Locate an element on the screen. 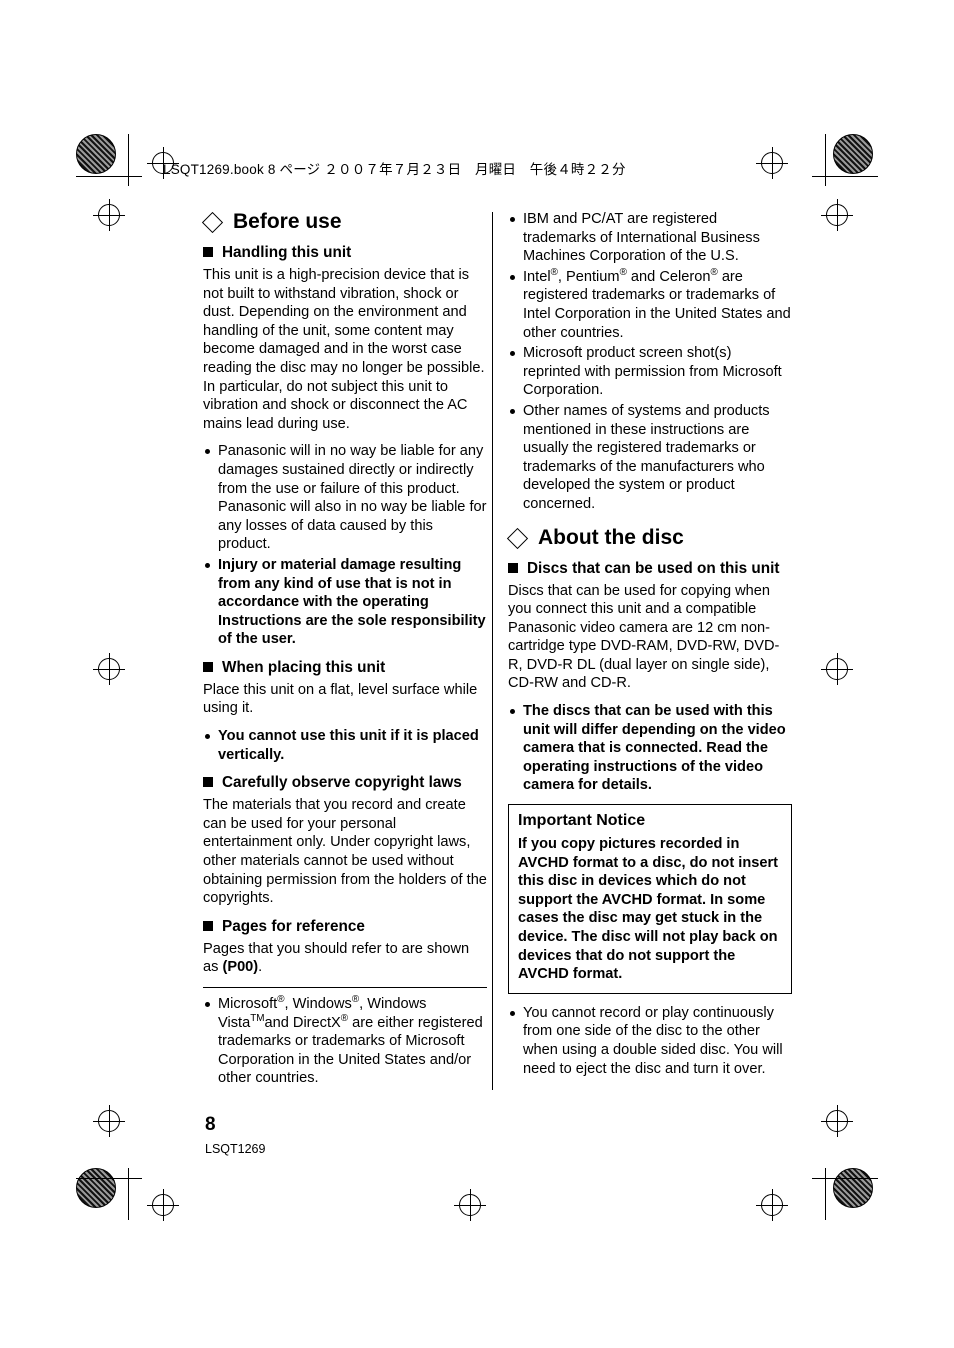 The width and height of the screenshot is (954, 1348). intel-text-b: , Pentium is located at coordinates (588, 276).